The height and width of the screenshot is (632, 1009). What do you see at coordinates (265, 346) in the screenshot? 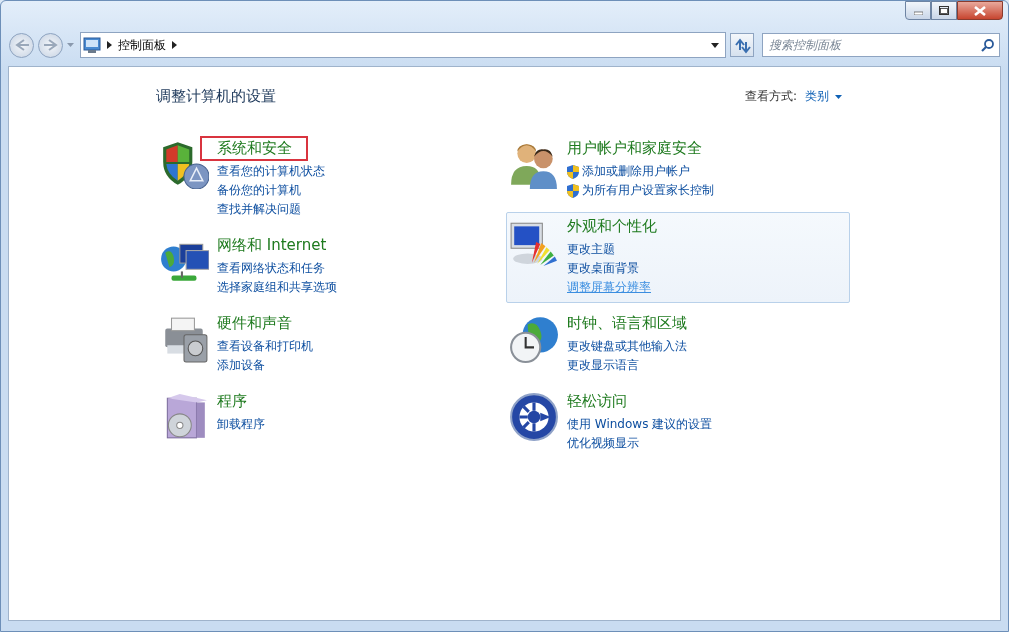
I see `task-link: 查看设备和打印机` at bounding box center [265, 346].